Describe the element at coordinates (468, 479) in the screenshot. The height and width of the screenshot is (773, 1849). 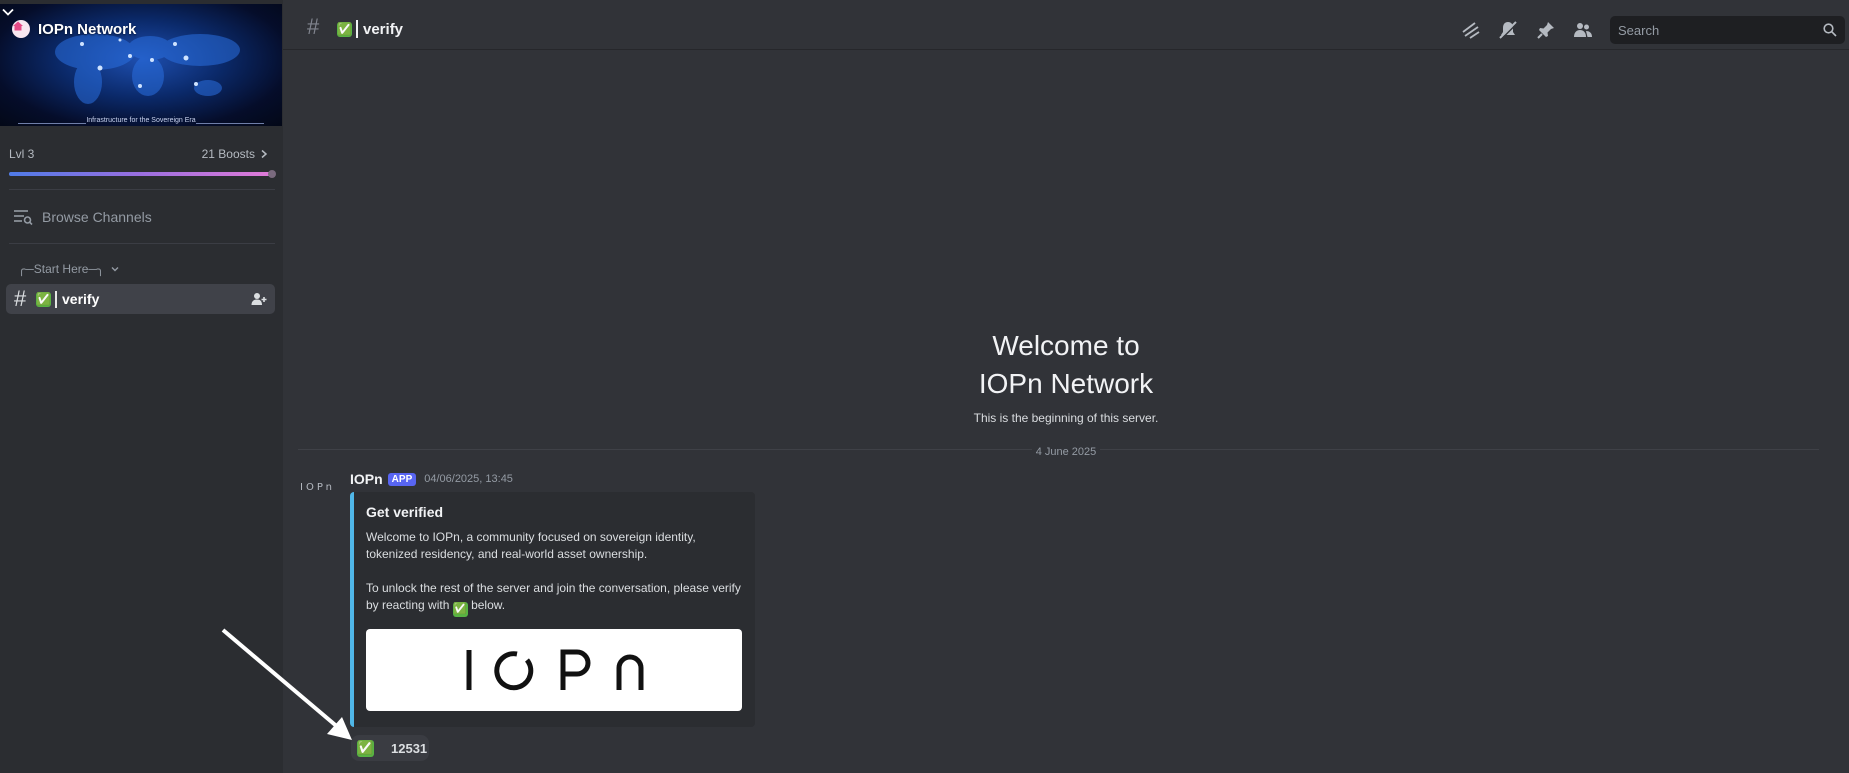
I see `message-timestamp: 04/06/2025, 13:45` at that location.